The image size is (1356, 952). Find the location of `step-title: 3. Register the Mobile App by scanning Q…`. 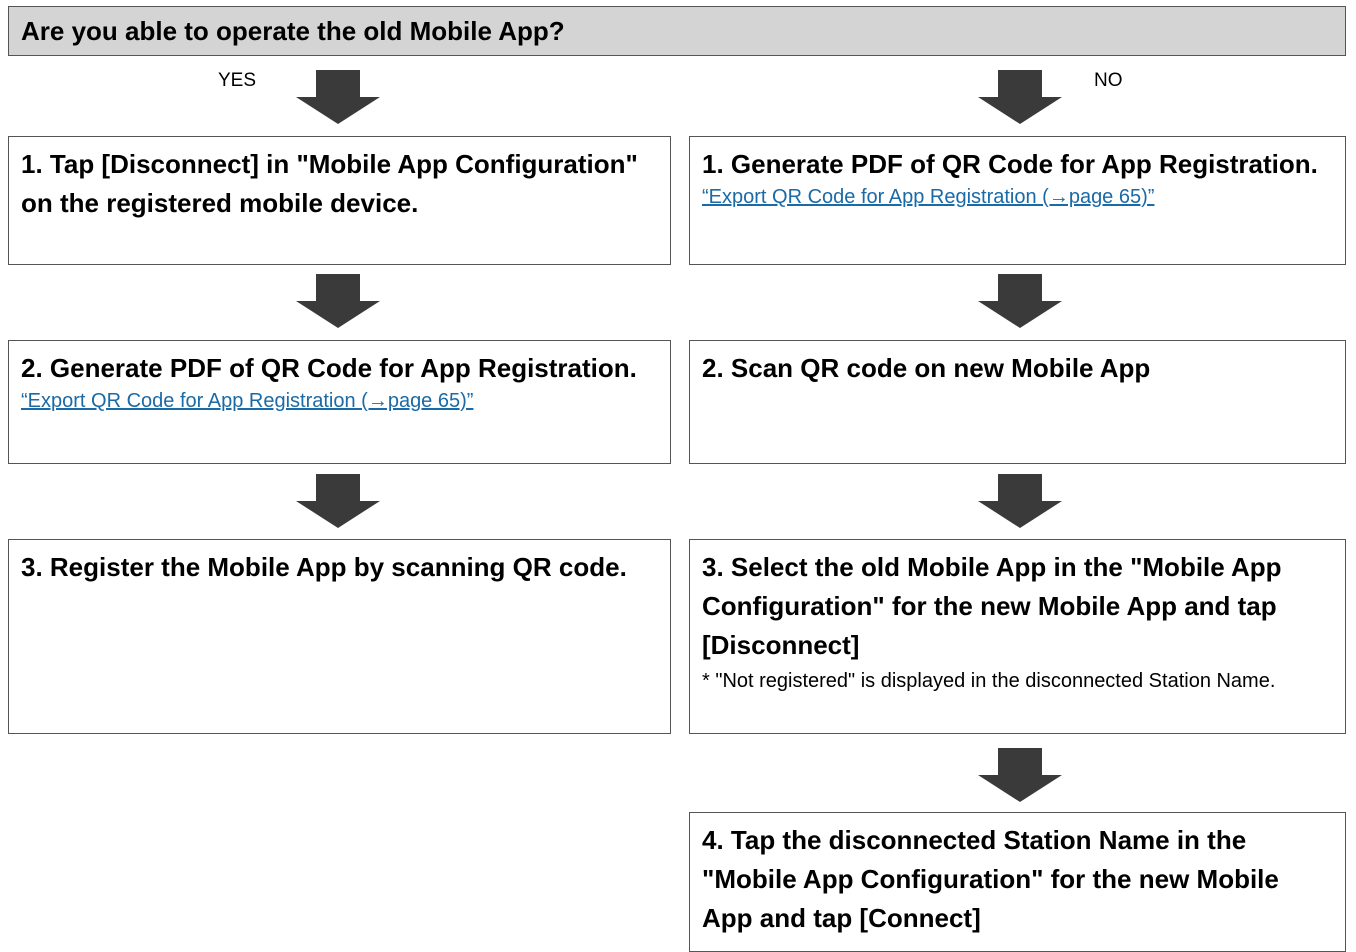

step-title: 3. Register the Mobile App by scanning Q… is located at coordinates (324, 567).